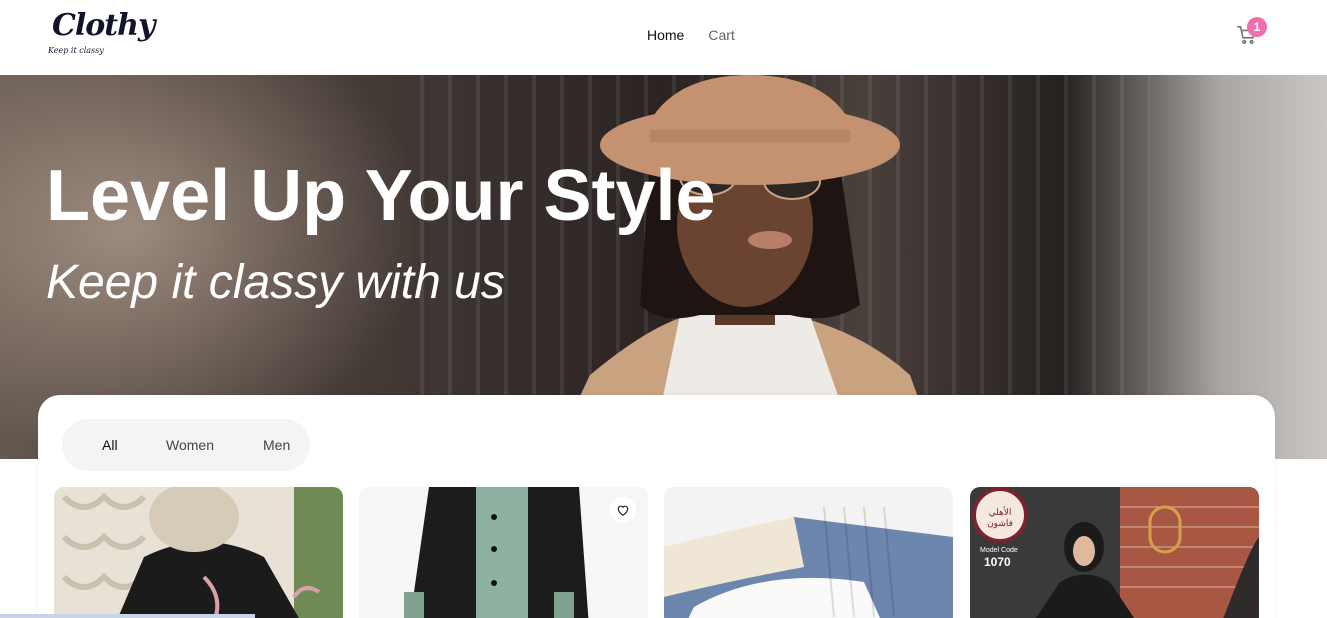  I want to click on favorite-button, so click(623, 510).